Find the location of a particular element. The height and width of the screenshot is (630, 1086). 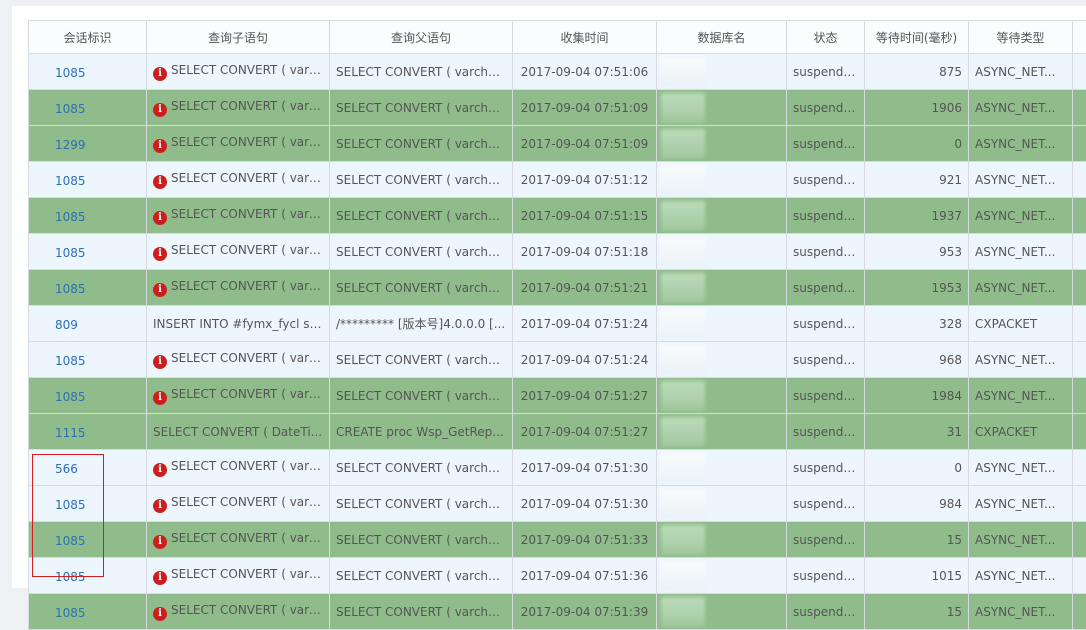

session-id-link: 566 is located at coordinates (88, 468).